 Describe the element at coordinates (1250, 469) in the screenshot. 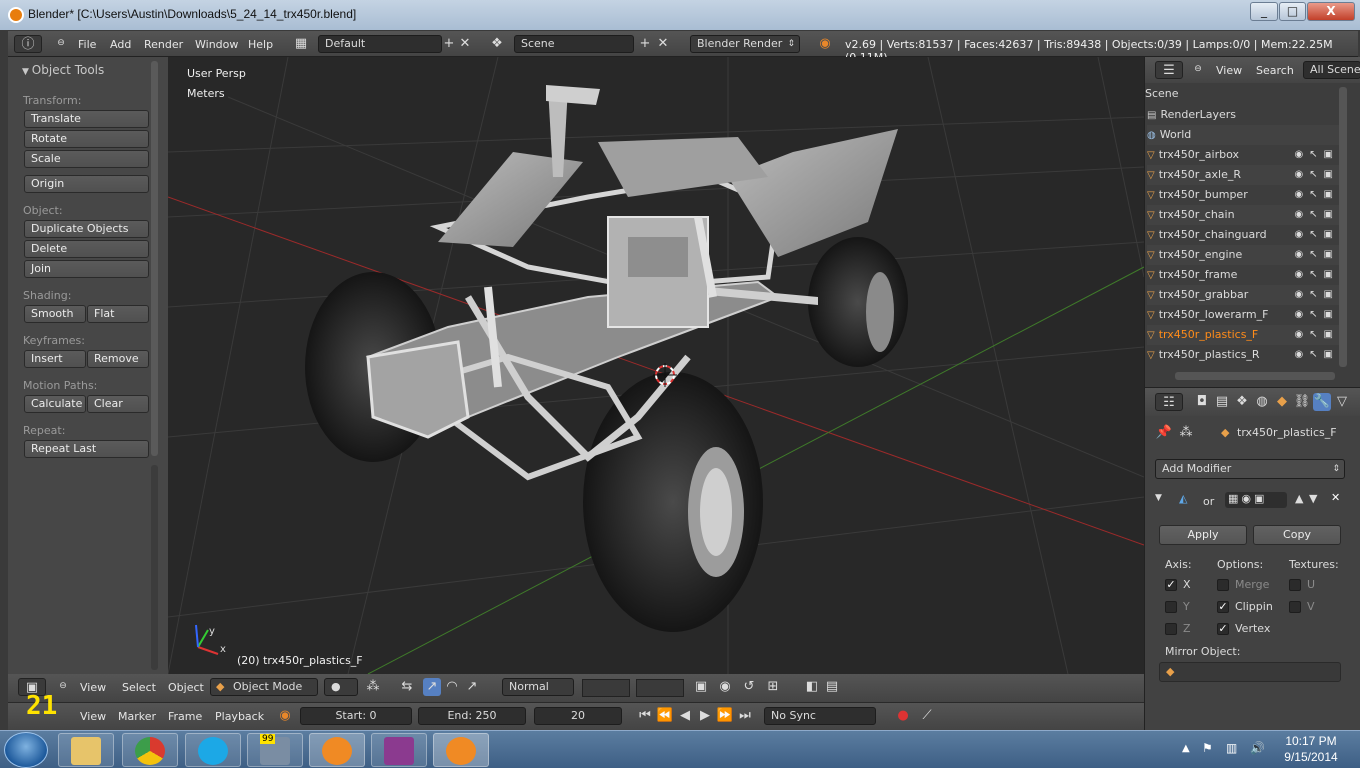

I see `add-modifier-select: Add Modifier ⇕` at that location.